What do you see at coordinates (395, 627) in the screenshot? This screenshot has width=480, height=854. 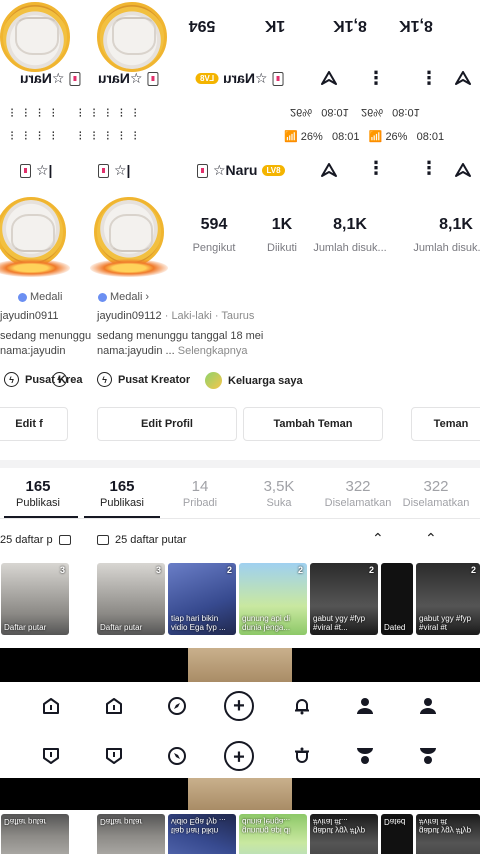 I see `thumb-caption: Dated` at bounding box center [395, 627].